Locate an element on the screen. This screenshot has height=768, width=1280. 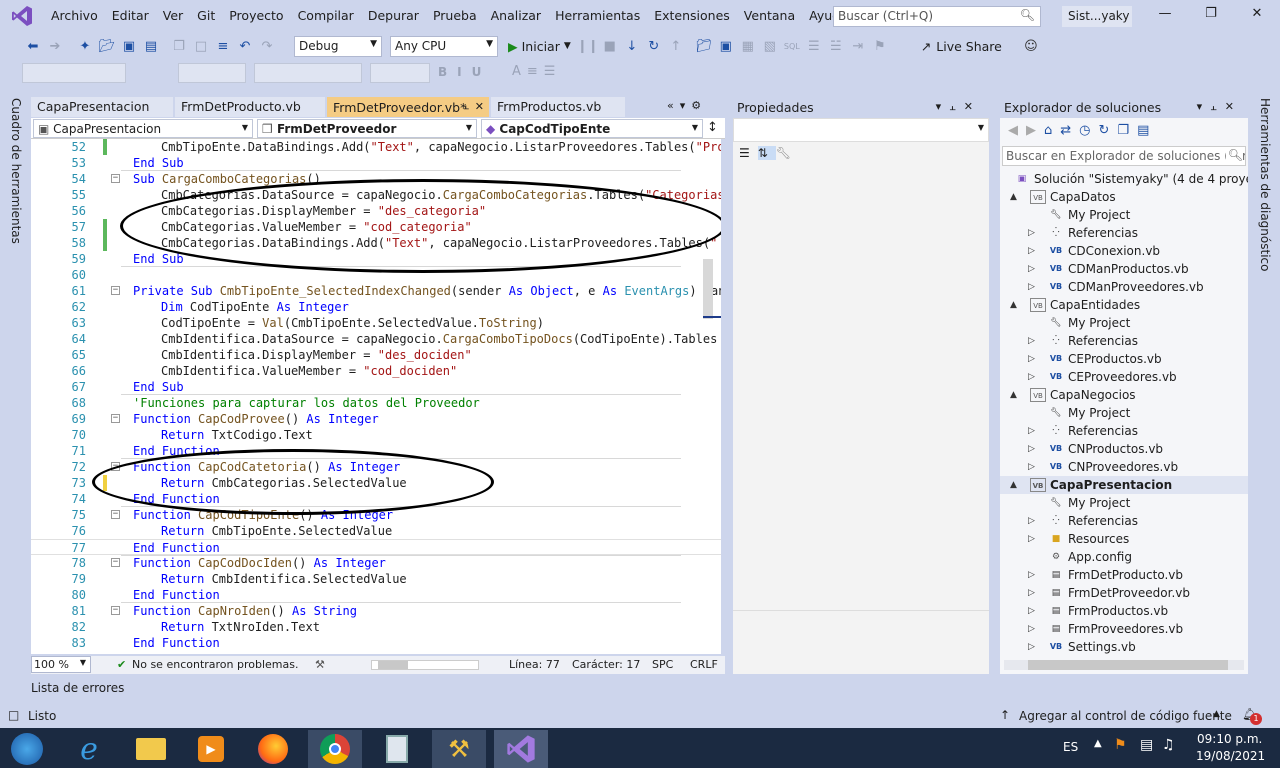
output-icon: □ is located at coordinates (13, 715).